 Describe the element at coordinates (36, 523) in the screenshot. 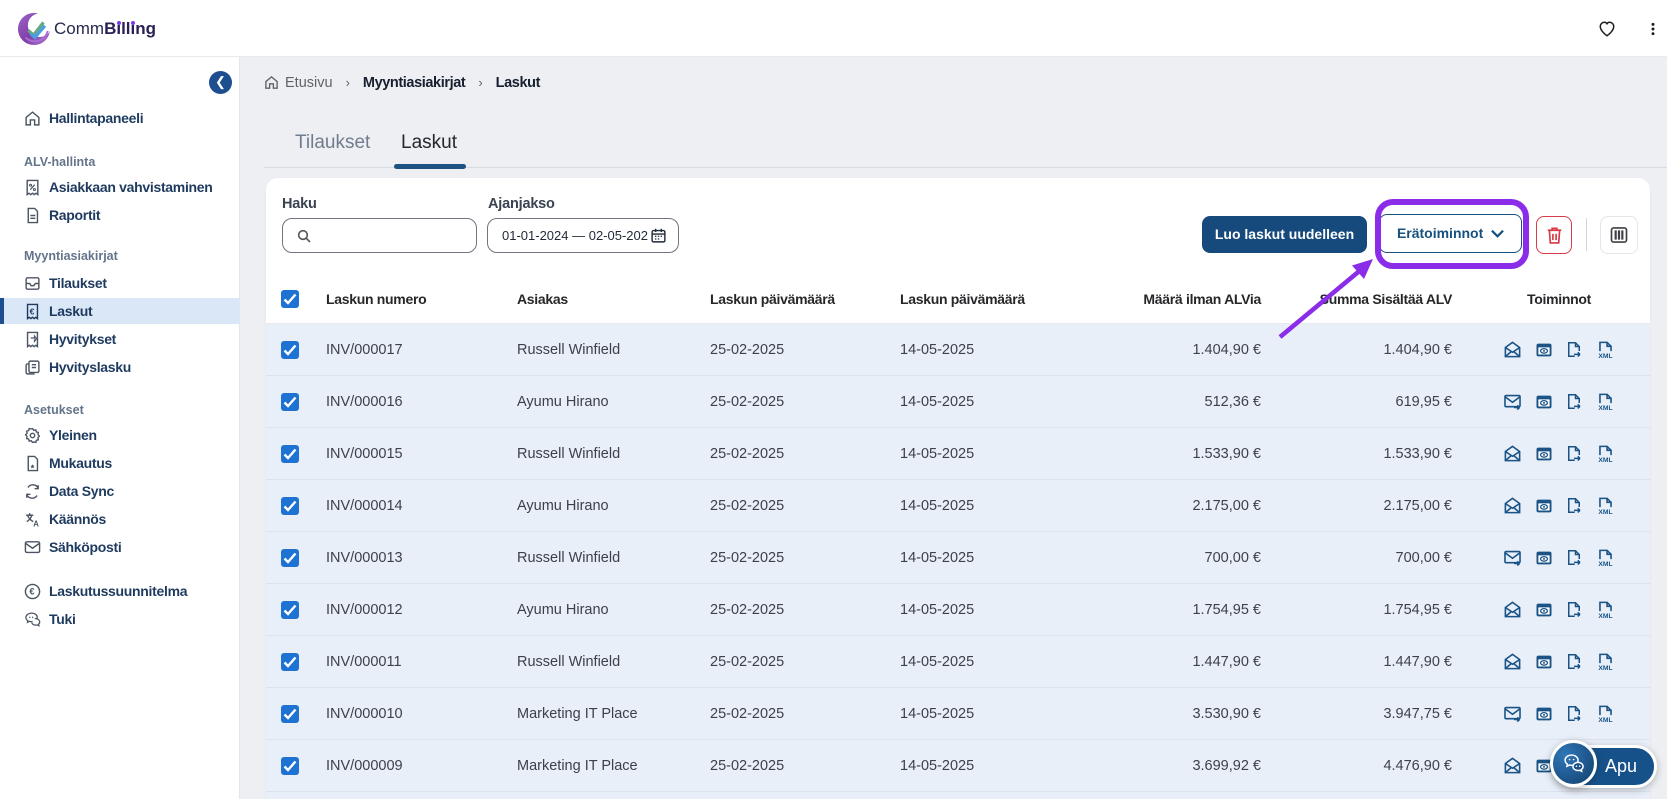

I see `svg-text: A` at that location.